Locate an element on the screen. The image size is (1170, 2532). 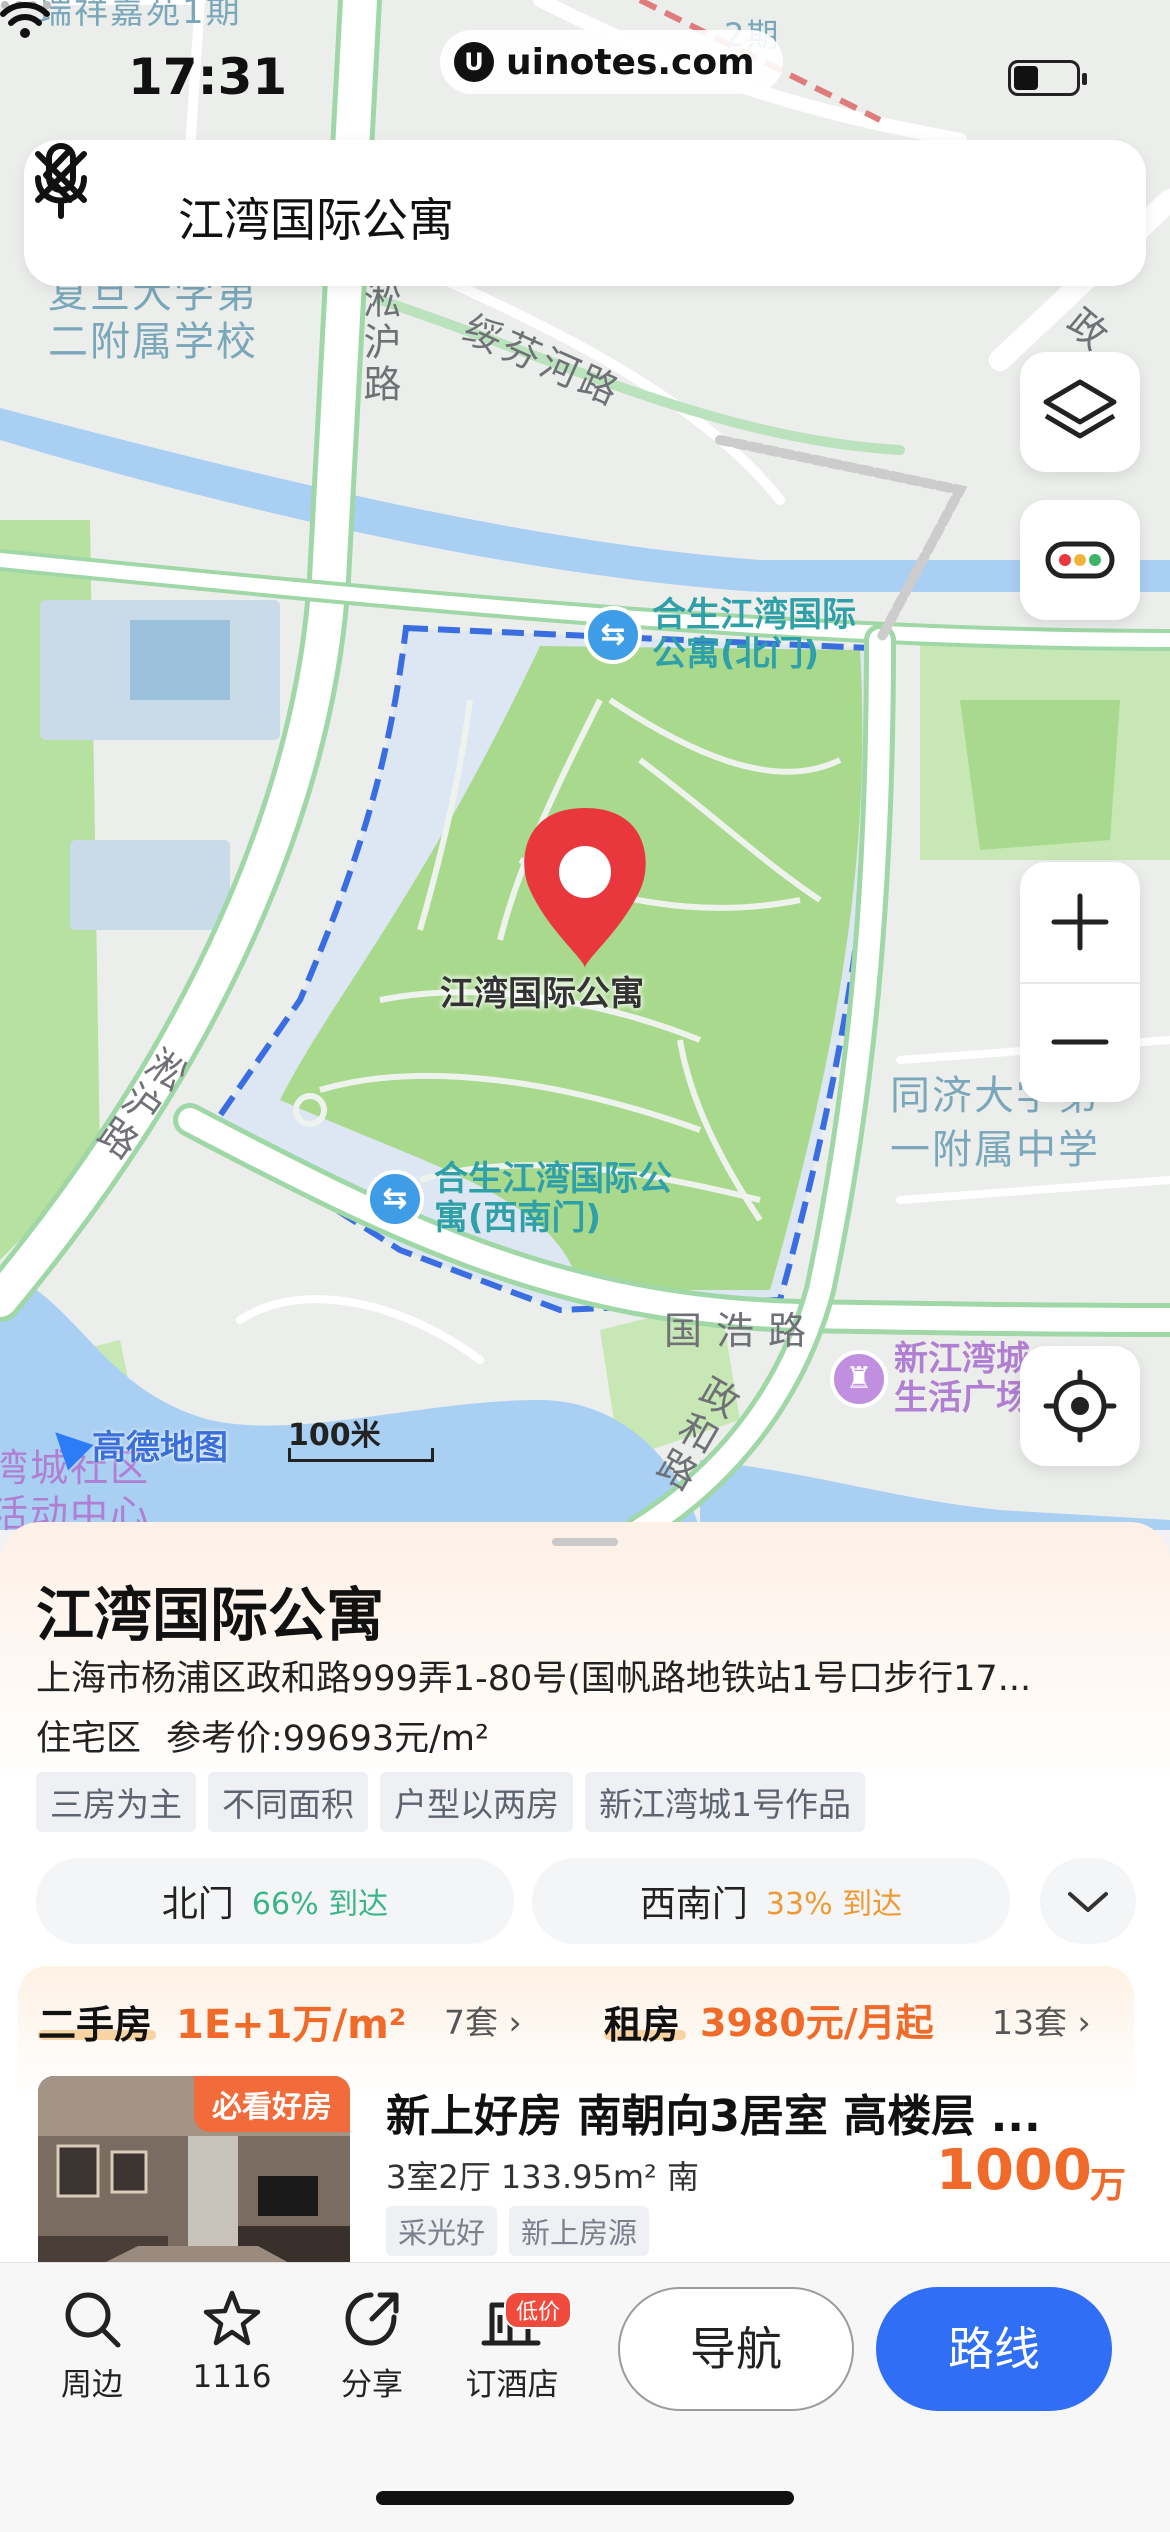
road-label-guohao: 国浩路 is located at coordinates (742, 1331).